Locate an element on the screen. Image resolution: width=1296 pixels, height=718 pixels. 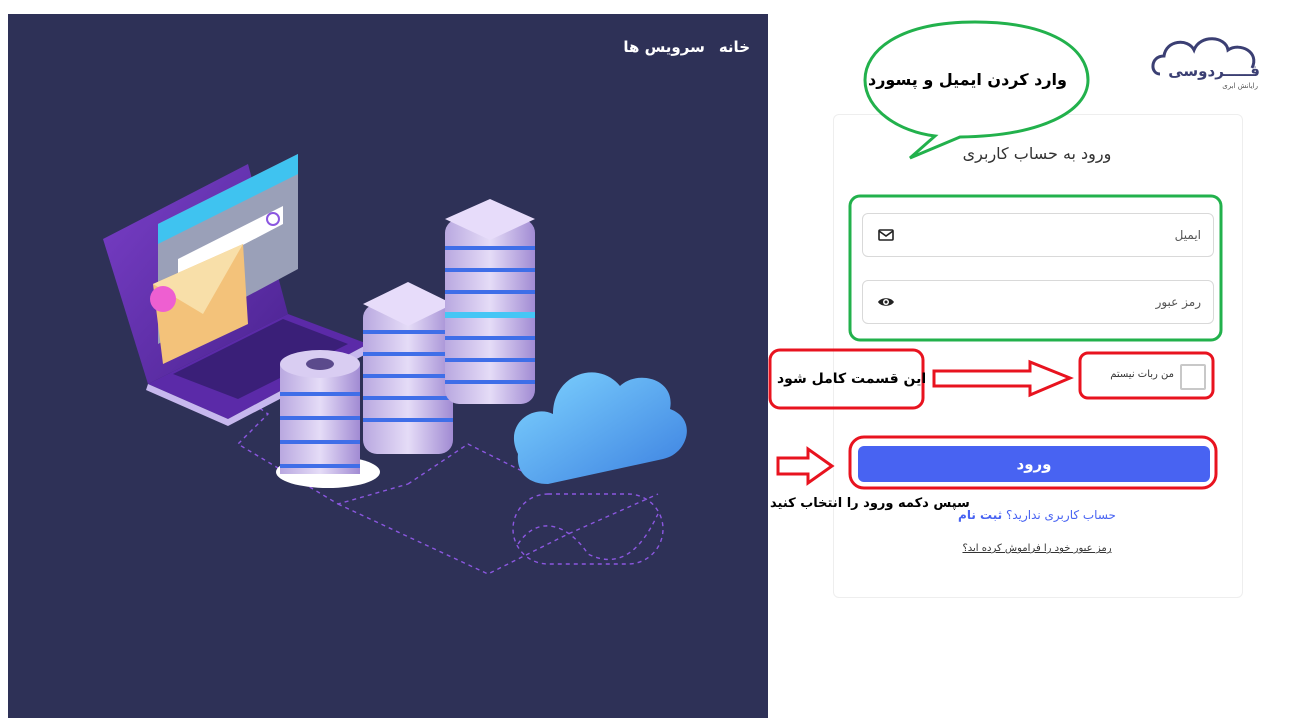
annotation-then-click: سپس دکمه ورود را انتخاب کنید is located at coordinates (870, 503).